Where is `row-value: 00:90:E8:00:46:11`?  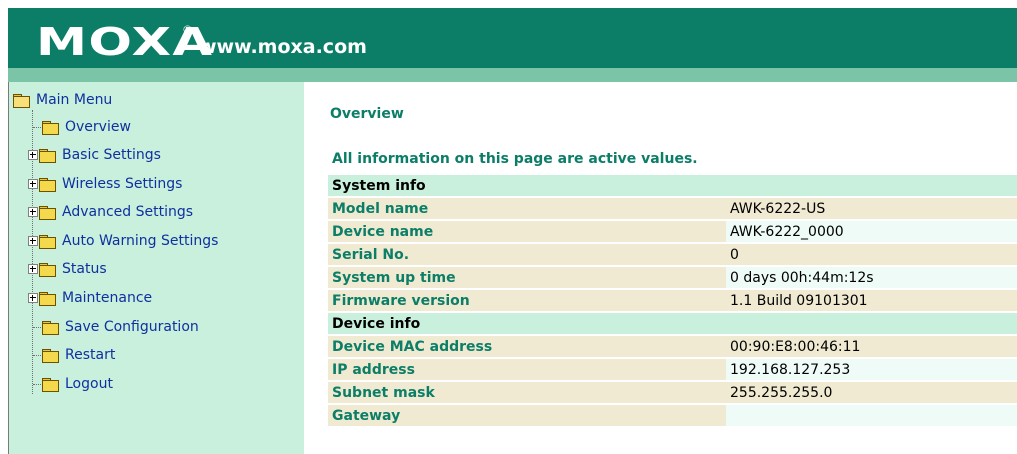 row-value: 00:90:E8:00:46:11 is located at coordinates (871, 346).